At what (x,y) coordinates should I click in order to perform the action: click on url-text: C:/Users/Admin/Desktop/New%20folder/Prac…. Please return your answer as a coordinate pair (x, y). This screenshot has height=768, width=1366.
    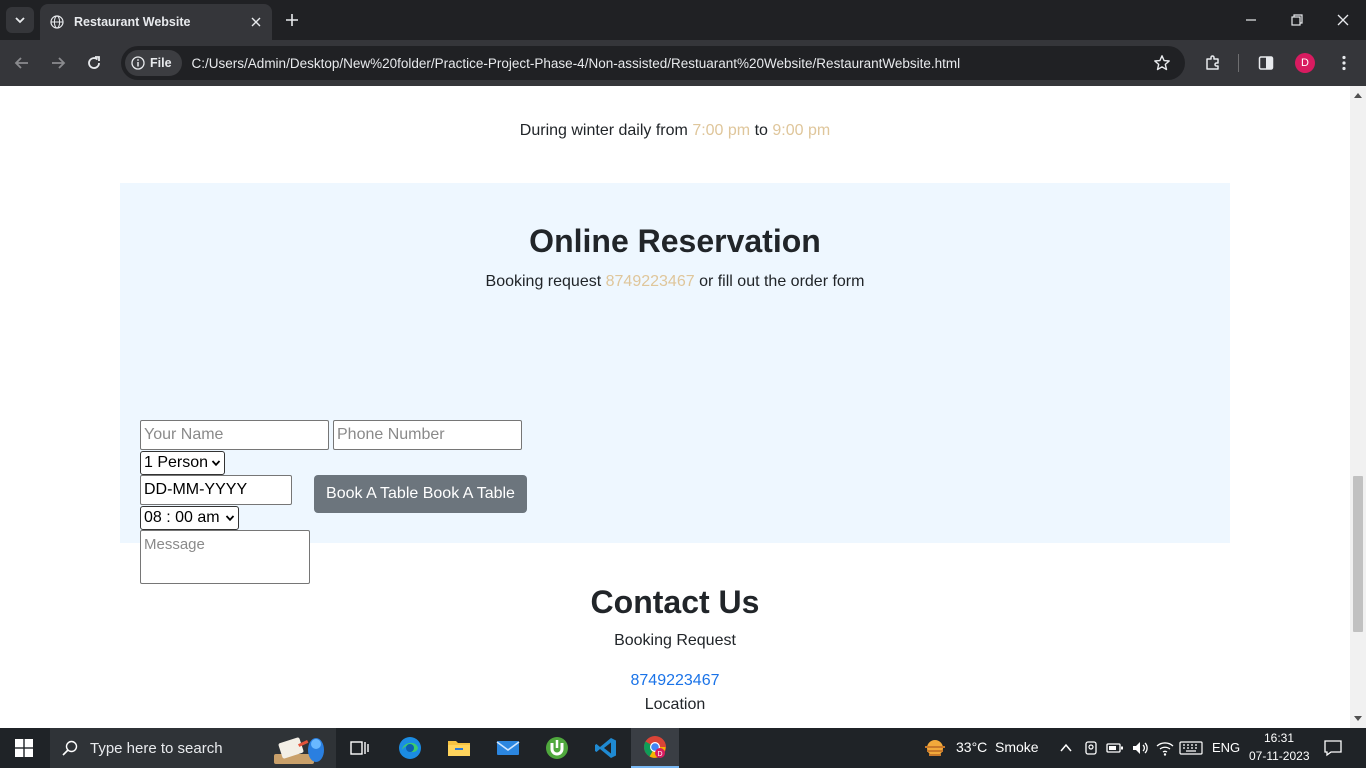
    Looking at the image, I should click on (576, 63).